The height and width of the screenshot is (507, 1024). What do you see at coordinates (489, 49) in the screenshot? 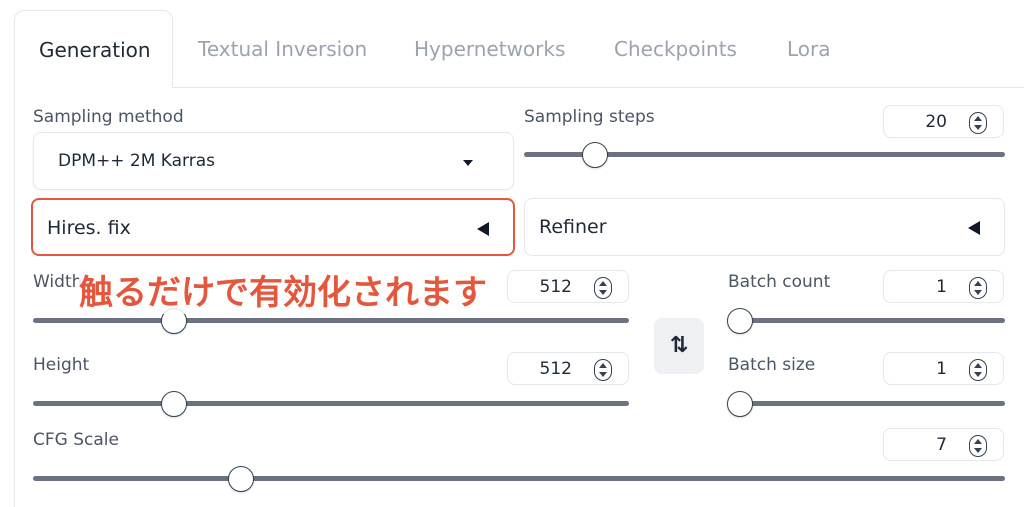
I see `tab-hypernetworks: Hypernetworks` at bounding box center [489, 49].